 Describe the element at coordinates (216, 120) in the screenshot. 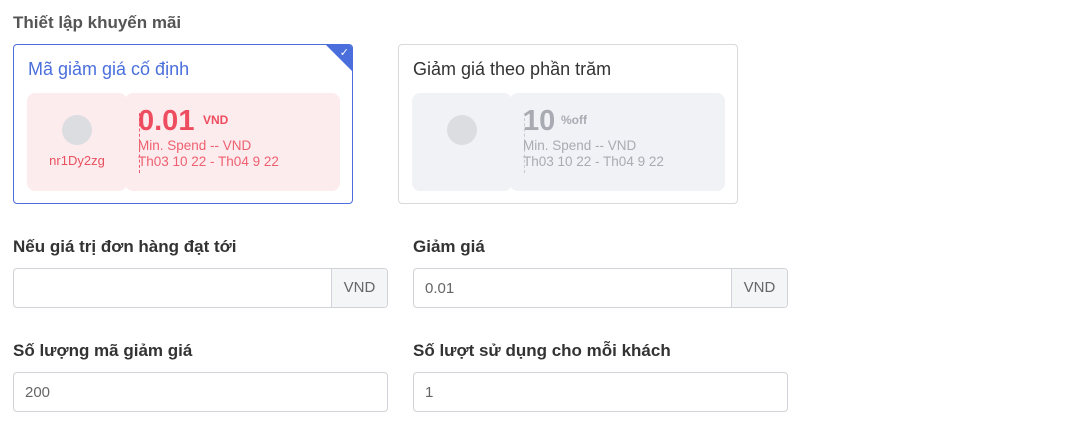

I see `voucher-unit: VND` at that location.